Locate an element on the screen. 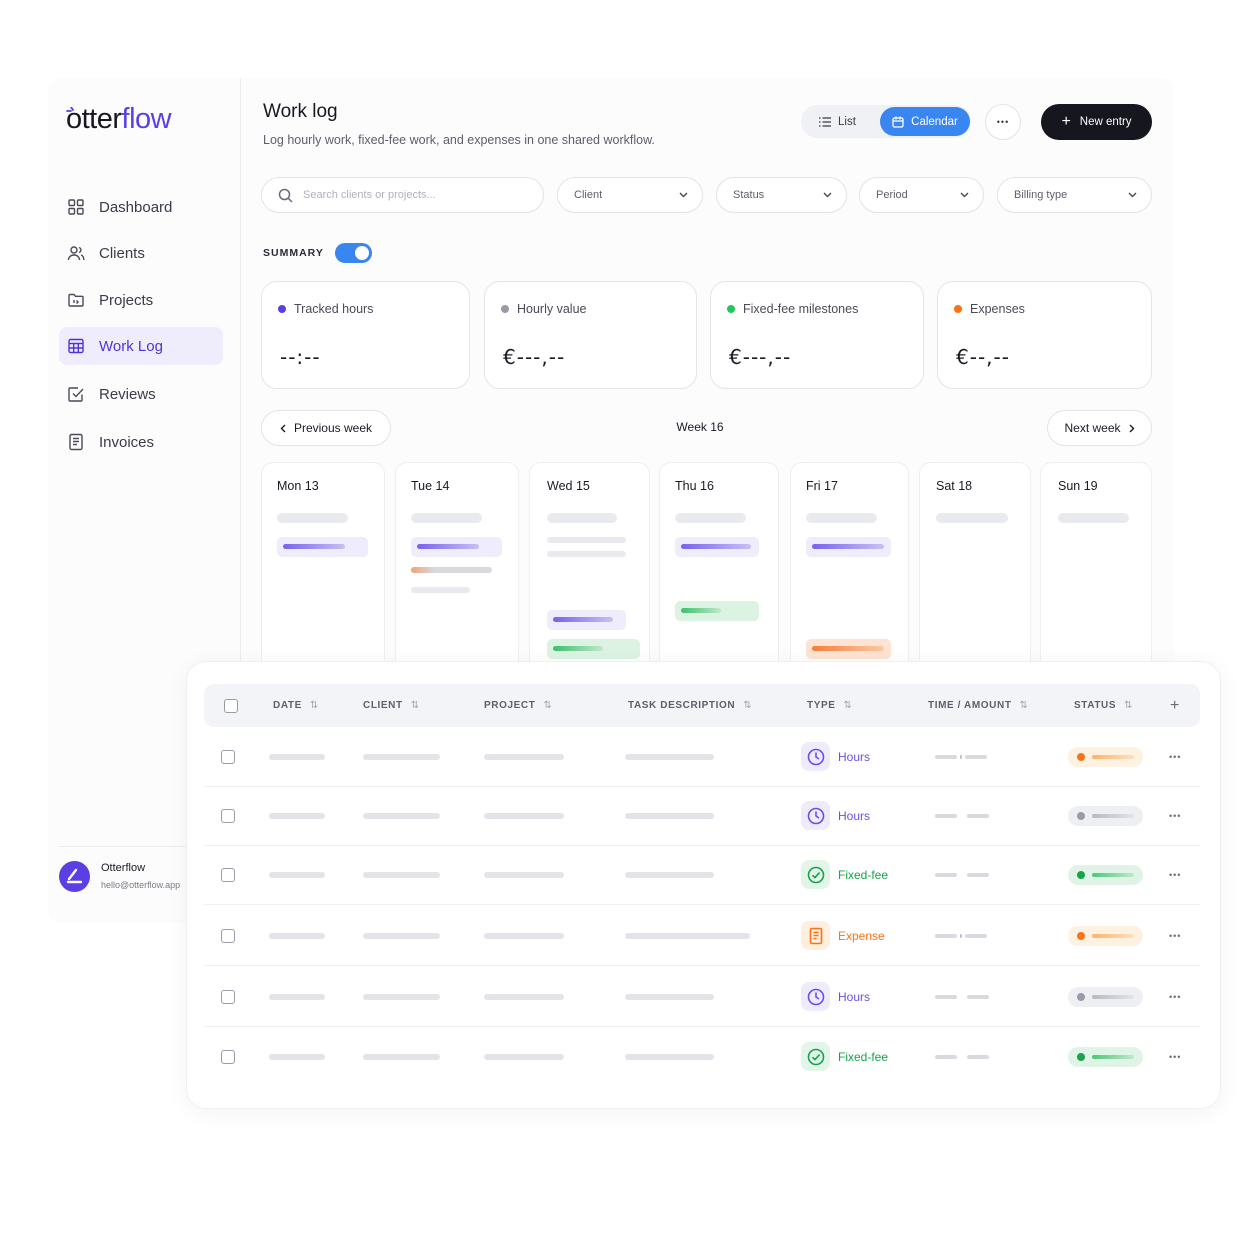 The height and width of the screenshot is (1254, 1254). list-view-button: List is located at coordinates (837, 121).